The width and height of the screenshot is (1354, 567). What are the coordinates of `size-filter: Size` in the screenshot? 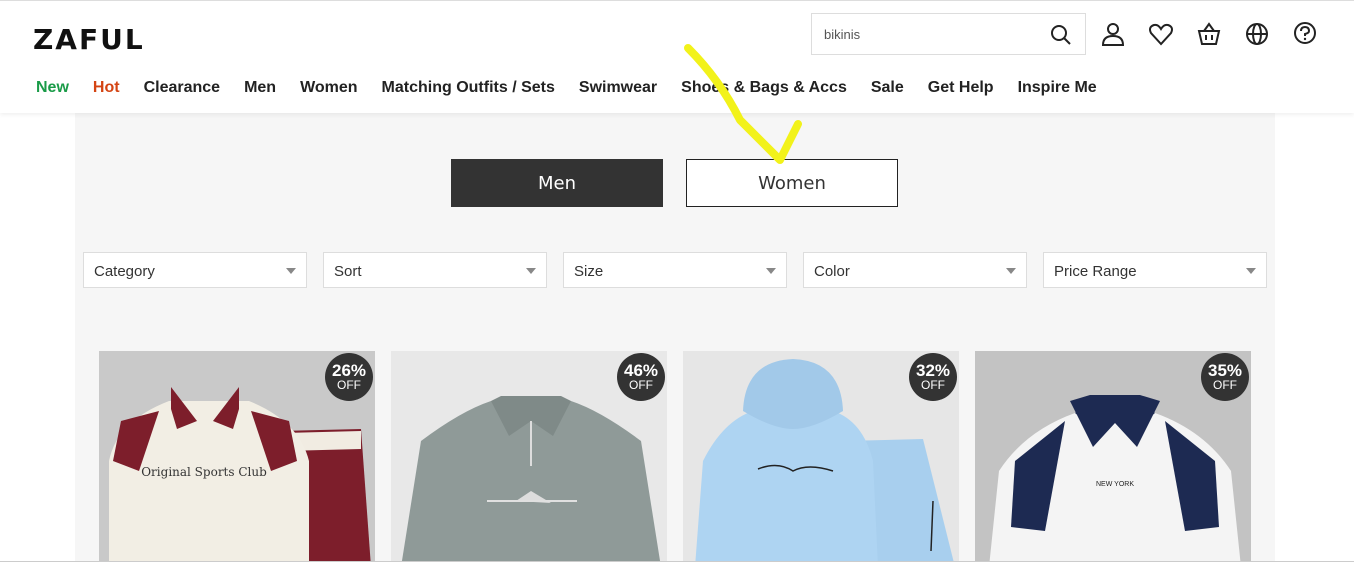 It's located at (675, 270).